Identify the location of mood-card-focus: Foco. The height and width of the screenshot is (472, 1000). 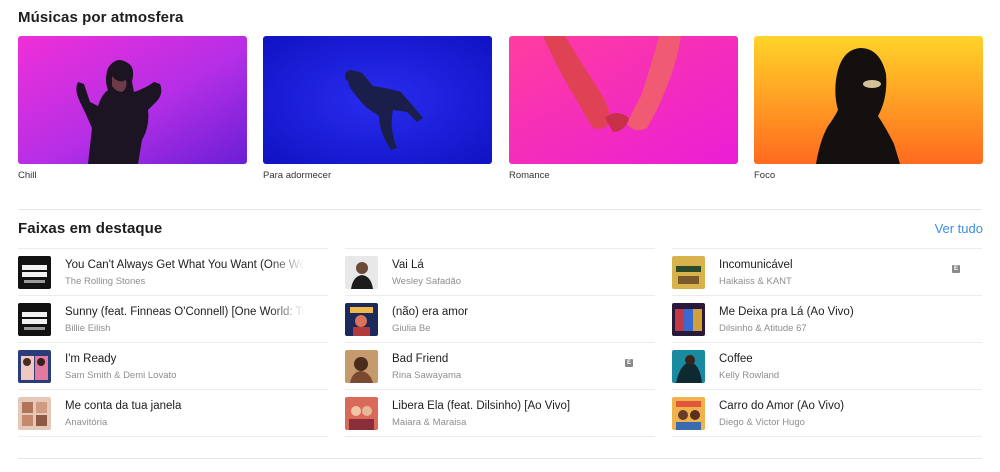
(868, 108).